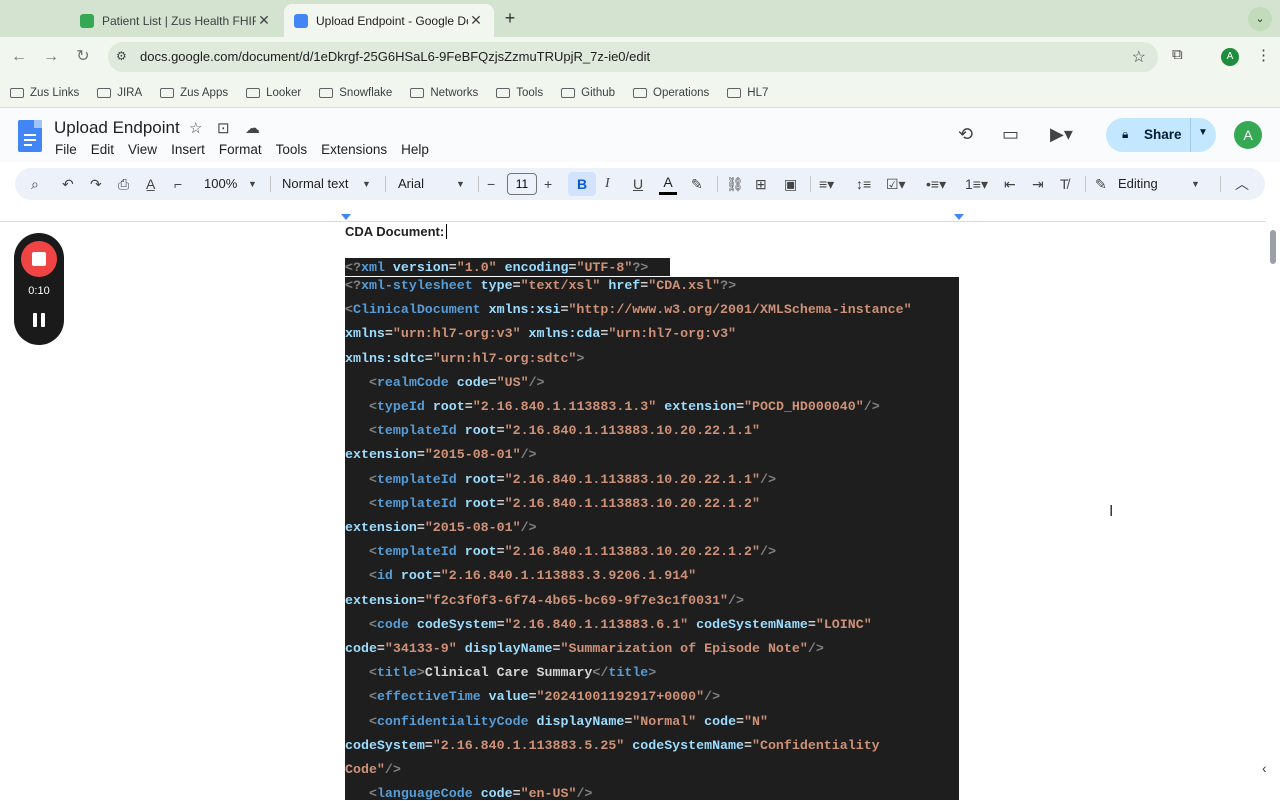 Image resolution: width=1280 pixels, height=801 pixels. What do you see at coordinates (735, 184) in the screenshot?
I see `insert-link-icon: ⛓` at bounding box center [735, 184].